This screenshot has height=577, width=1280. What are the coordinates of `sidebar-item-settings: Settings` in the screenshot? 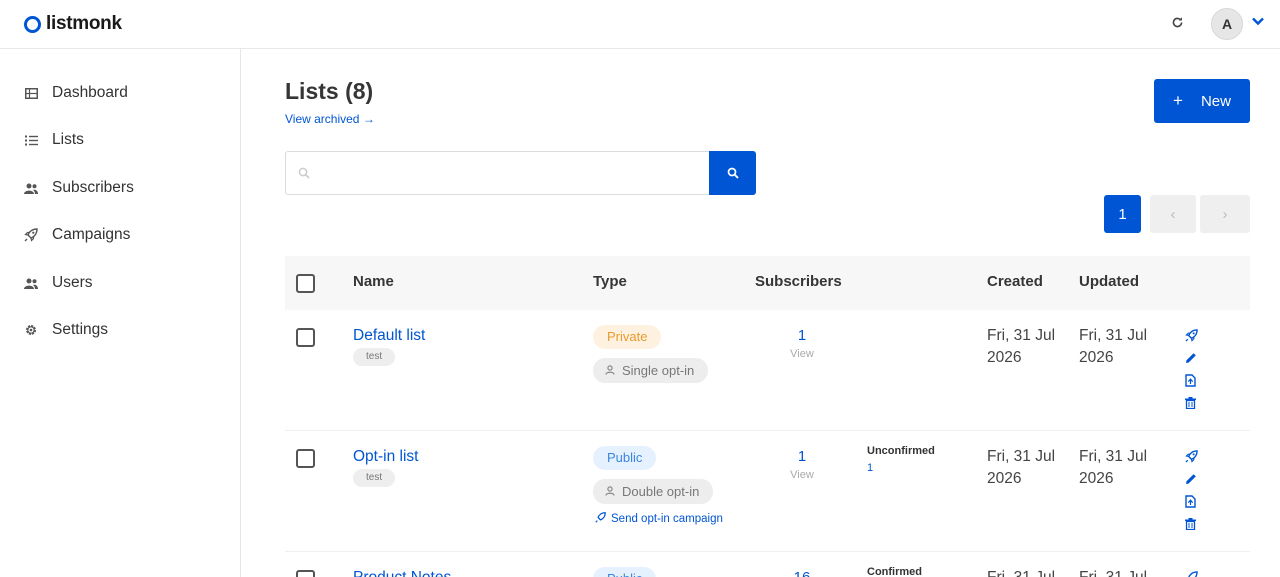 It's located at (66, 330).